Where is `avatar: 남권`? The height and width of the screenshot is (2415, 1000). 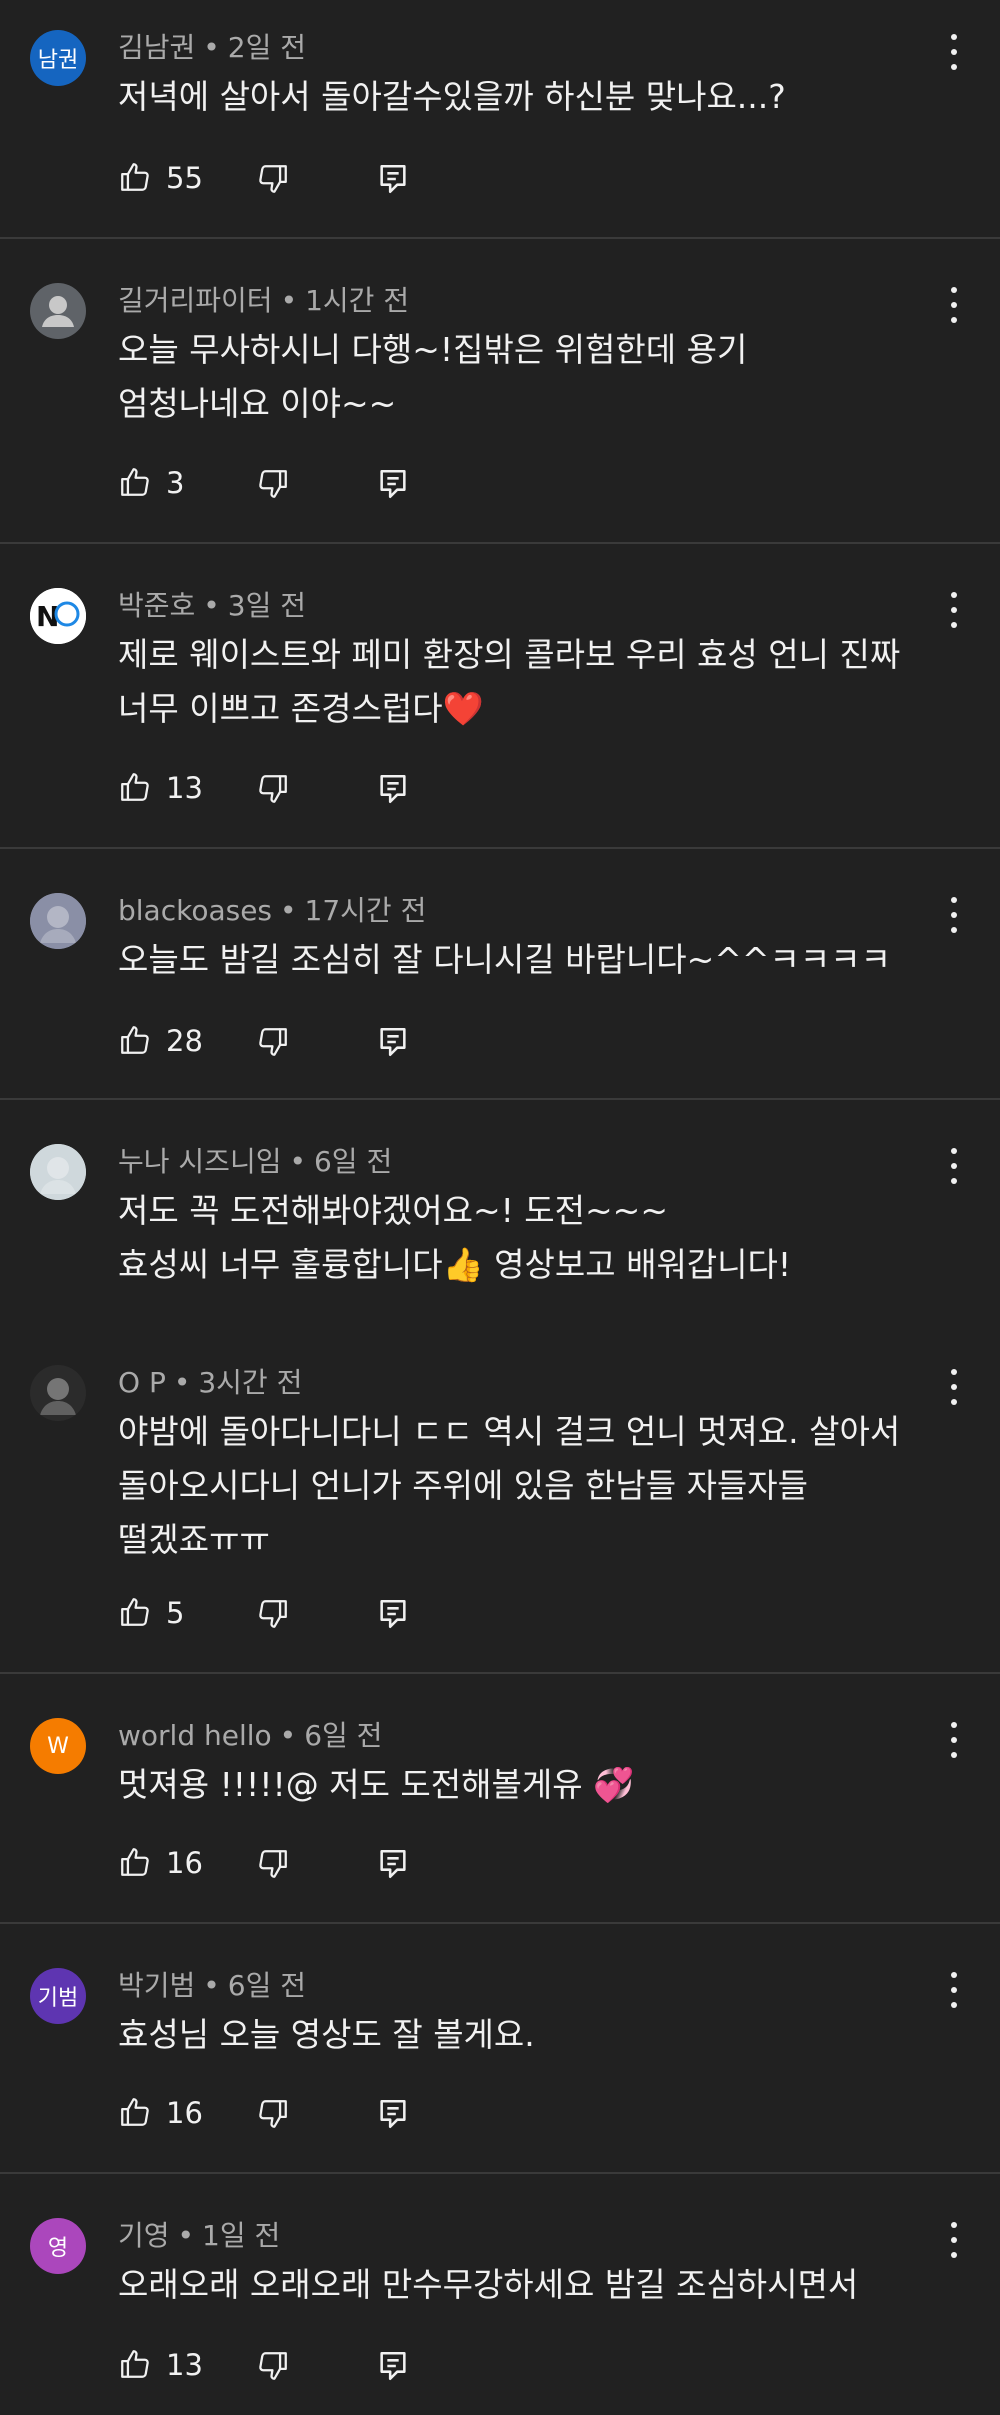
avatar: 남권 is located at coordinates (58, 58).